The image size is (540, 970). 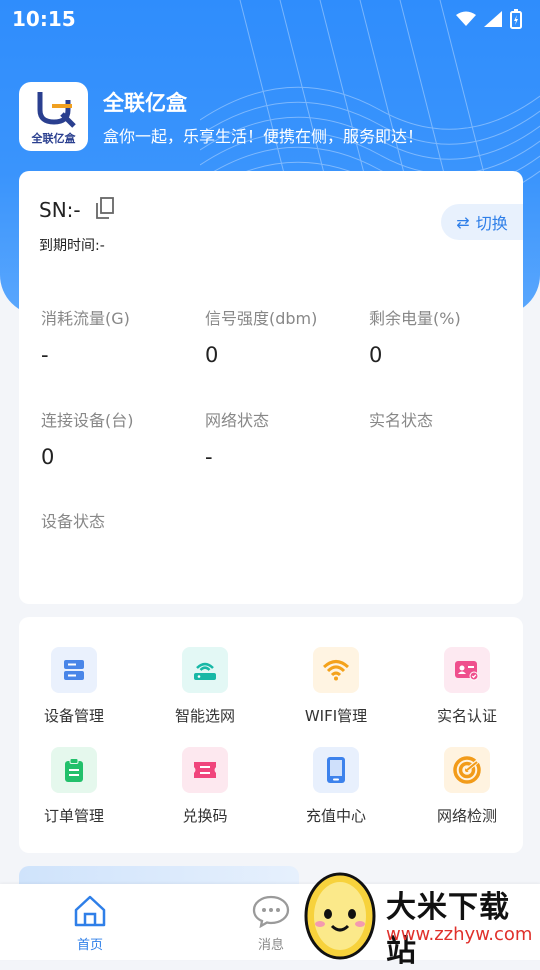 I want to click on status-bar: 10:15, so click(x=270, y=19).